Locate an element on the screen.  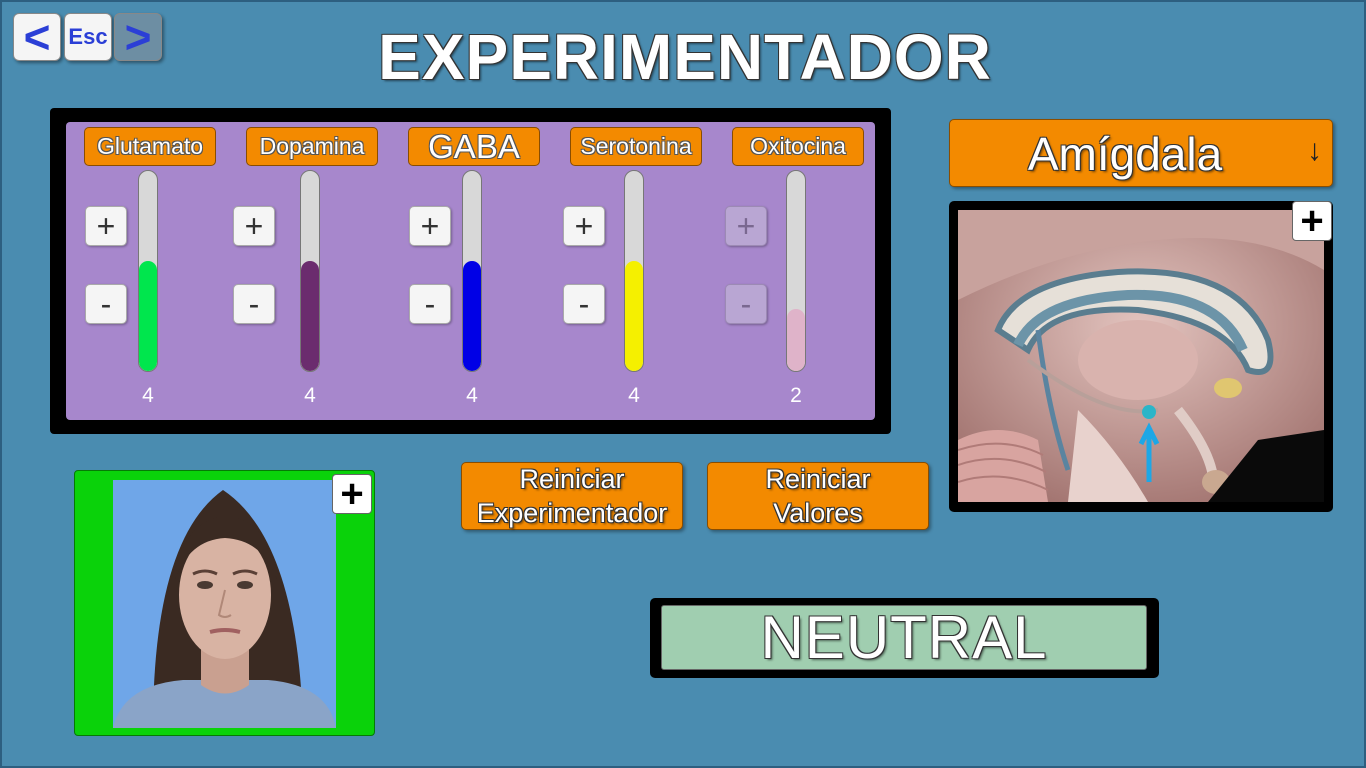
emotion-result-panel: NEUTRAL is located at coordinates (904, 638).